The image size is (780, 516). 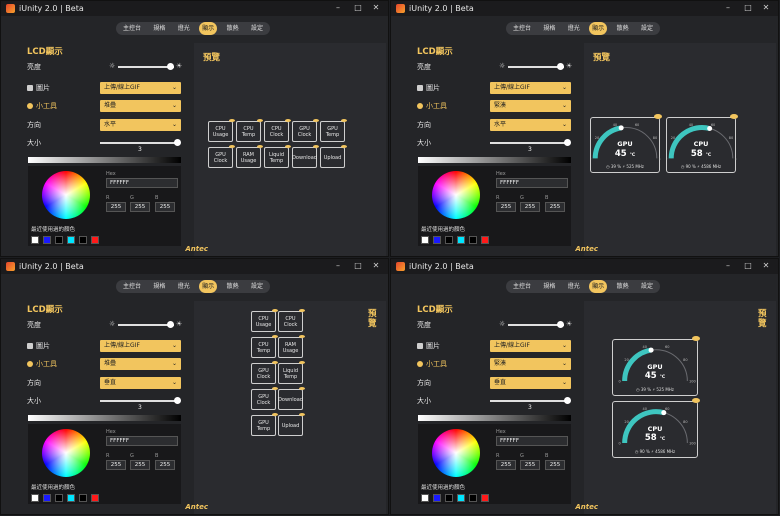 What do you see at coordinates (291, 398) in the screenshot?
I see `widget-tile: Download` at bounding box center [291, 398].